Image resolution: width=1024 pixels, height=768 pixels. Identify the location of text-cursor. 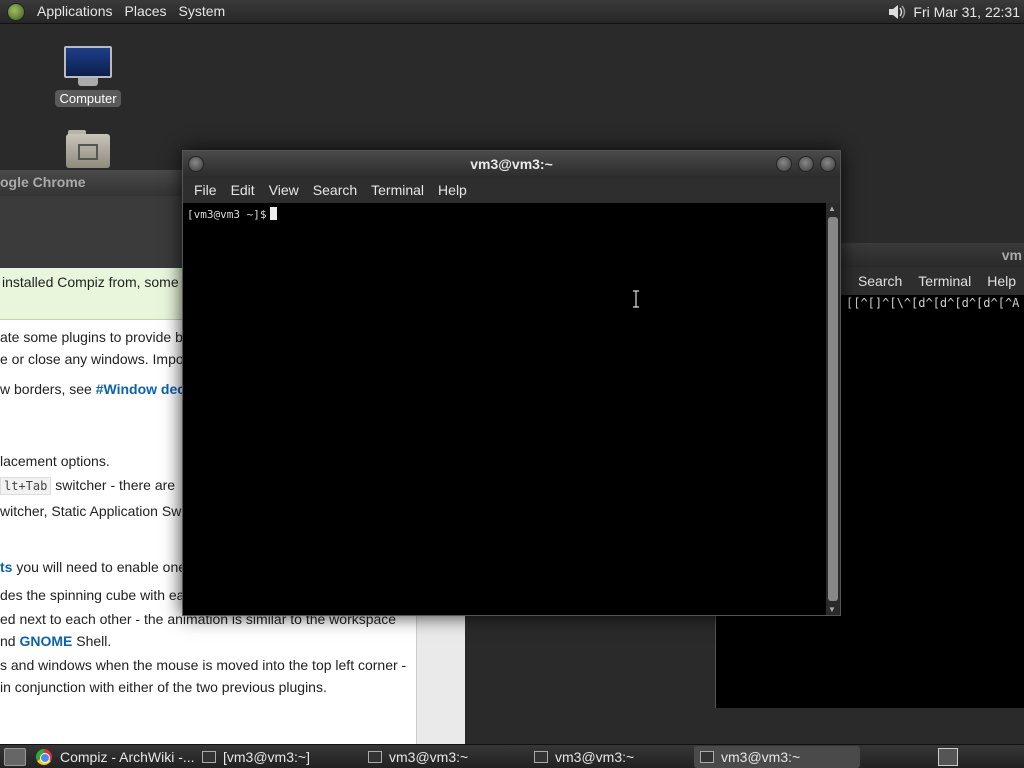
(274, 213).